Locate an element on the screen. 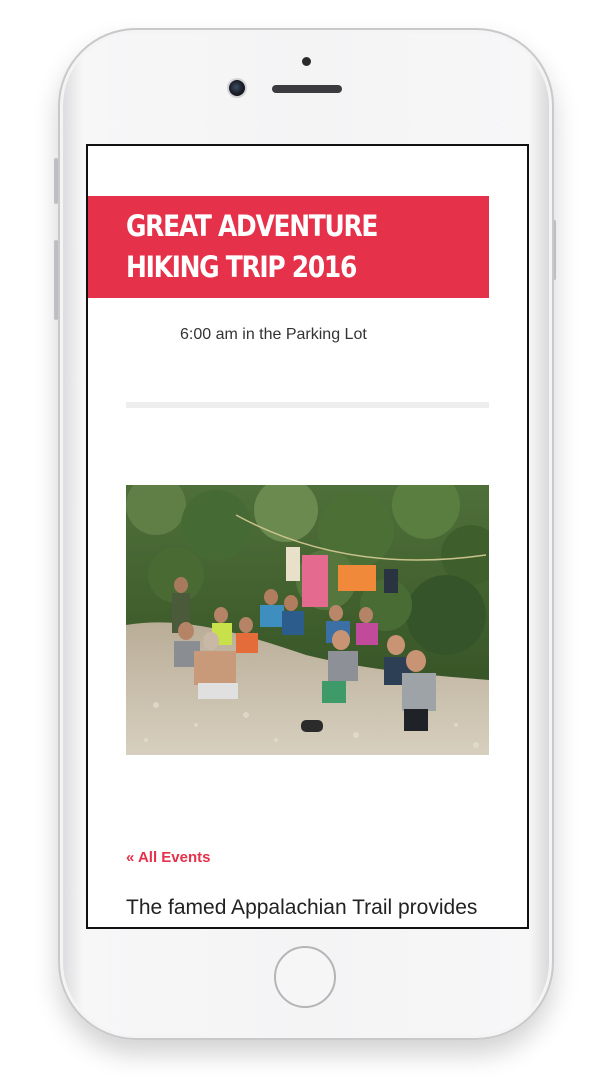 This screenshot has width=600, height=1081. event-description: The famed Appalachian Trail provides is located at coordinates (302, 907).